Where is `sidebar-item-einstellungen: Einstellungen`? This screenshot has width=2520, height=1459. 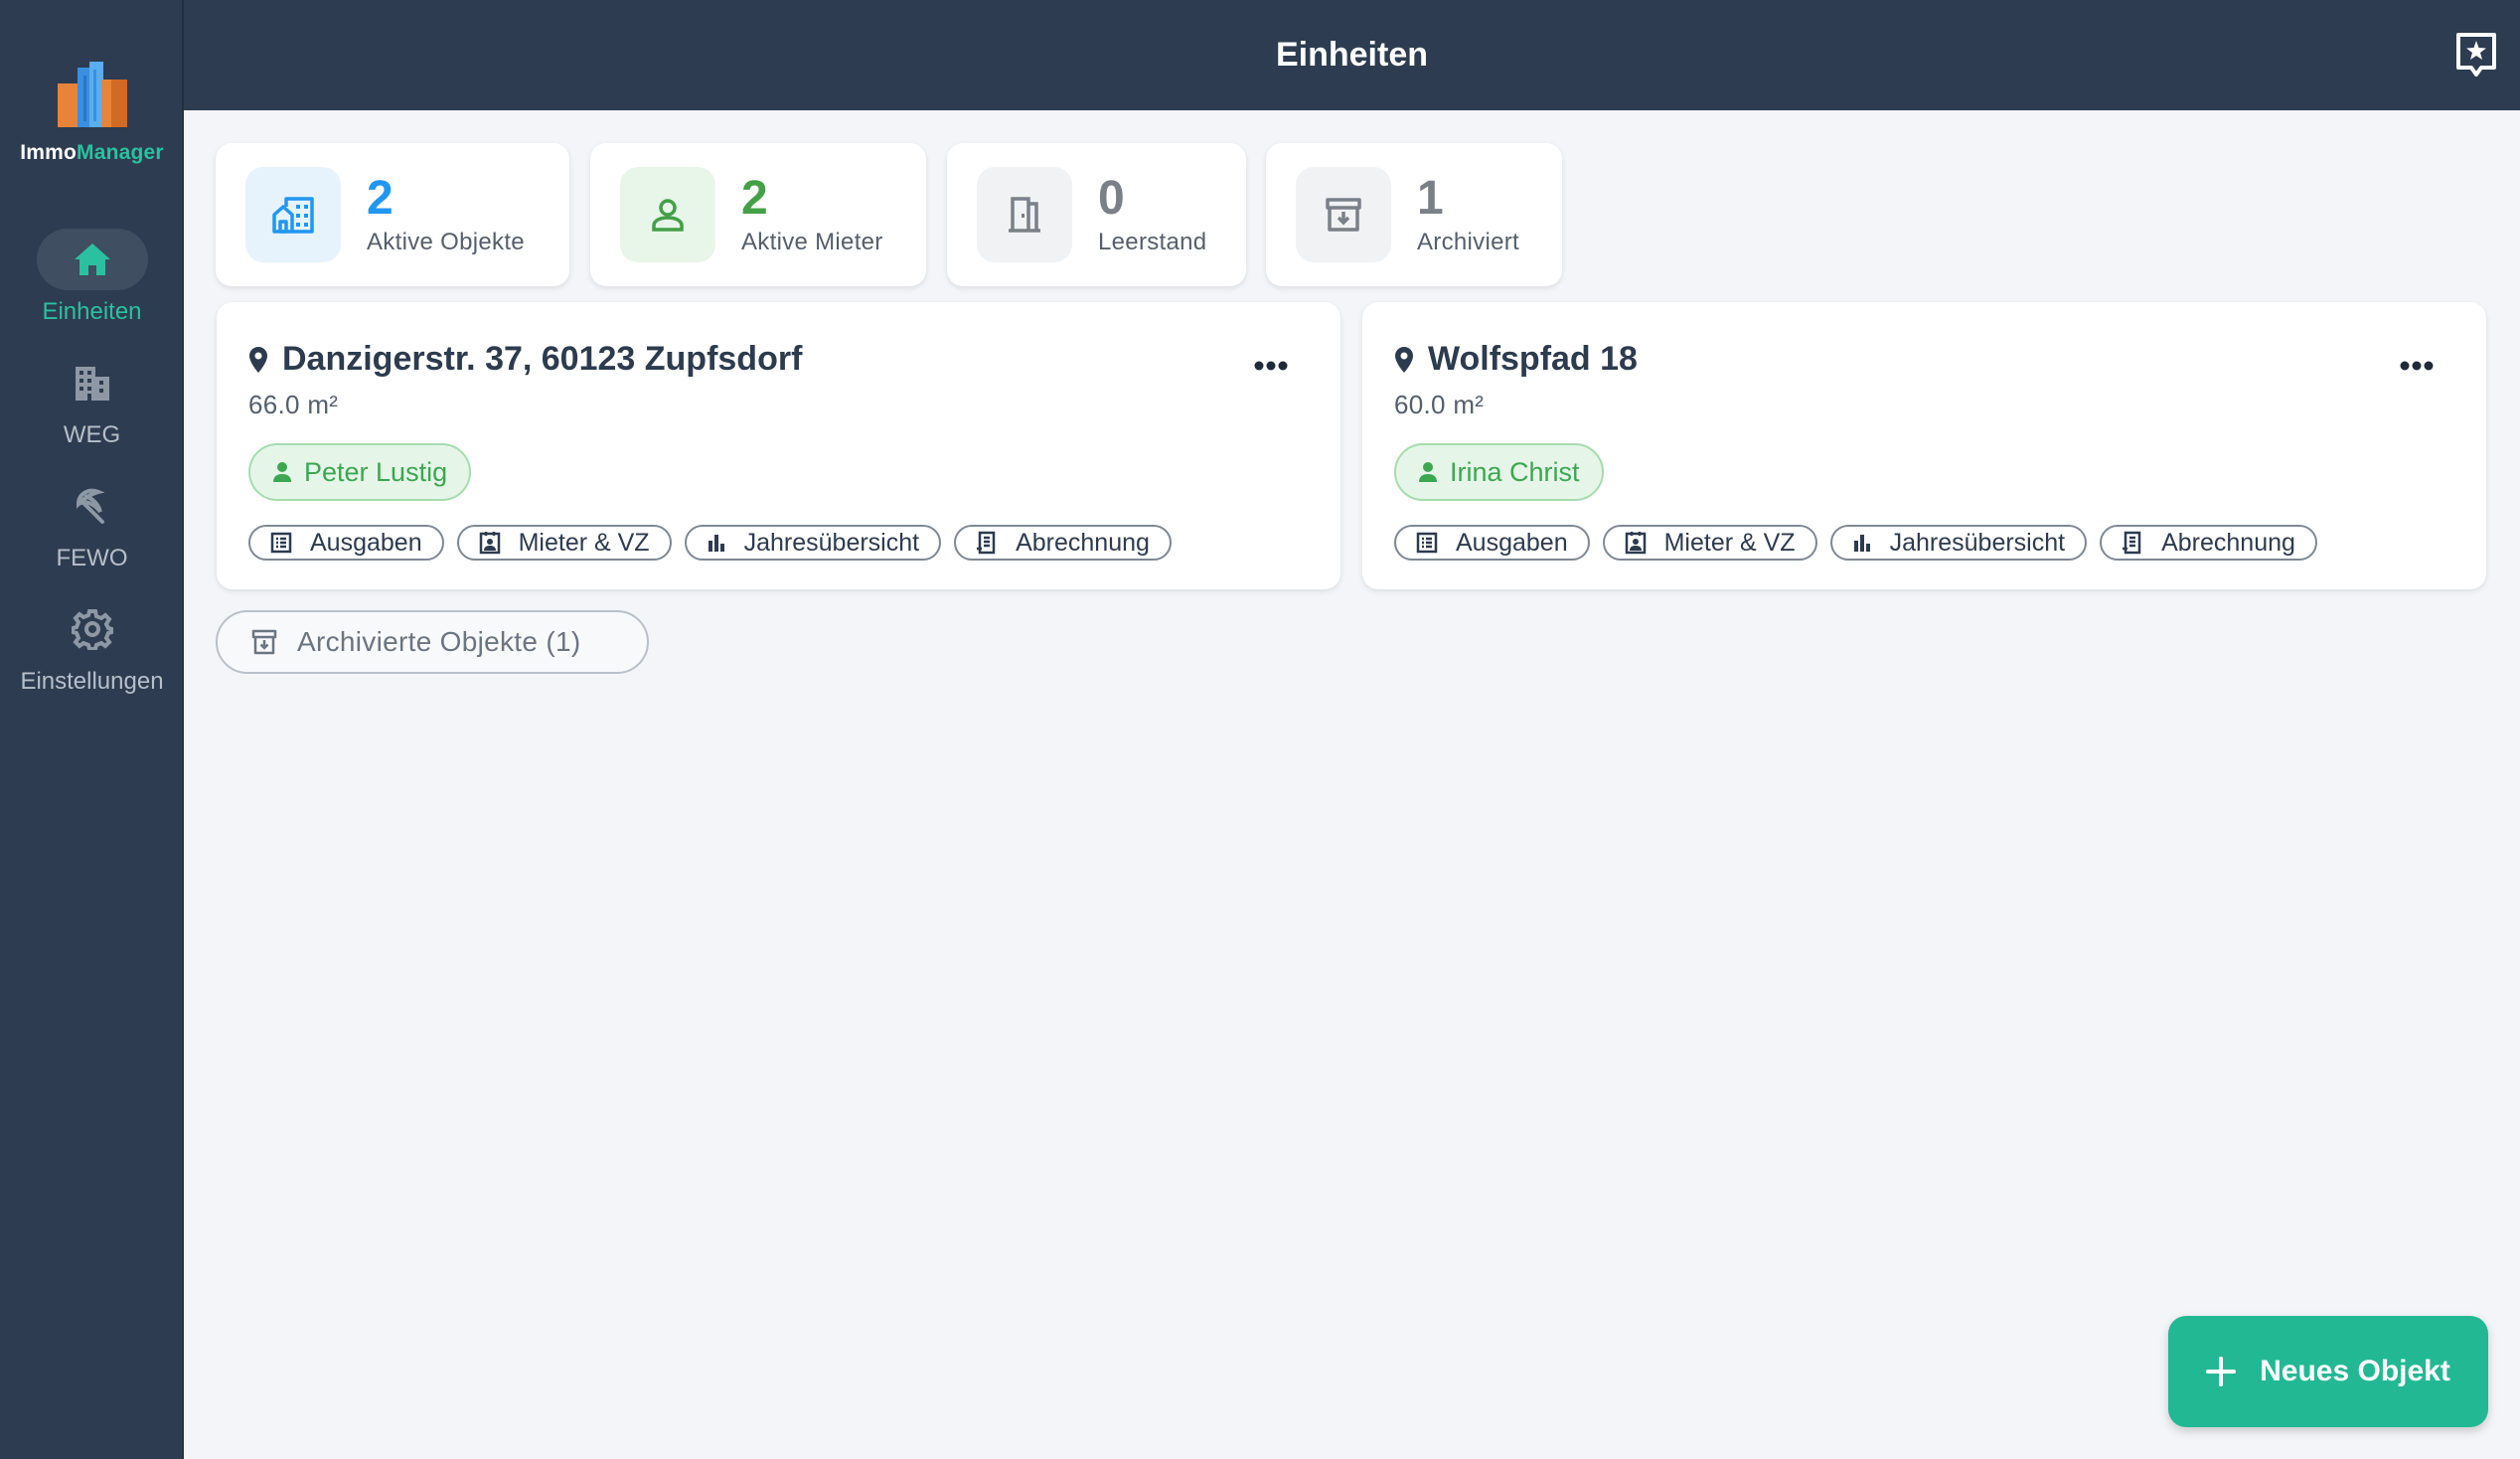
sidebar-item-einstellungen: Einstellungen is located at coordinates (92, 647).